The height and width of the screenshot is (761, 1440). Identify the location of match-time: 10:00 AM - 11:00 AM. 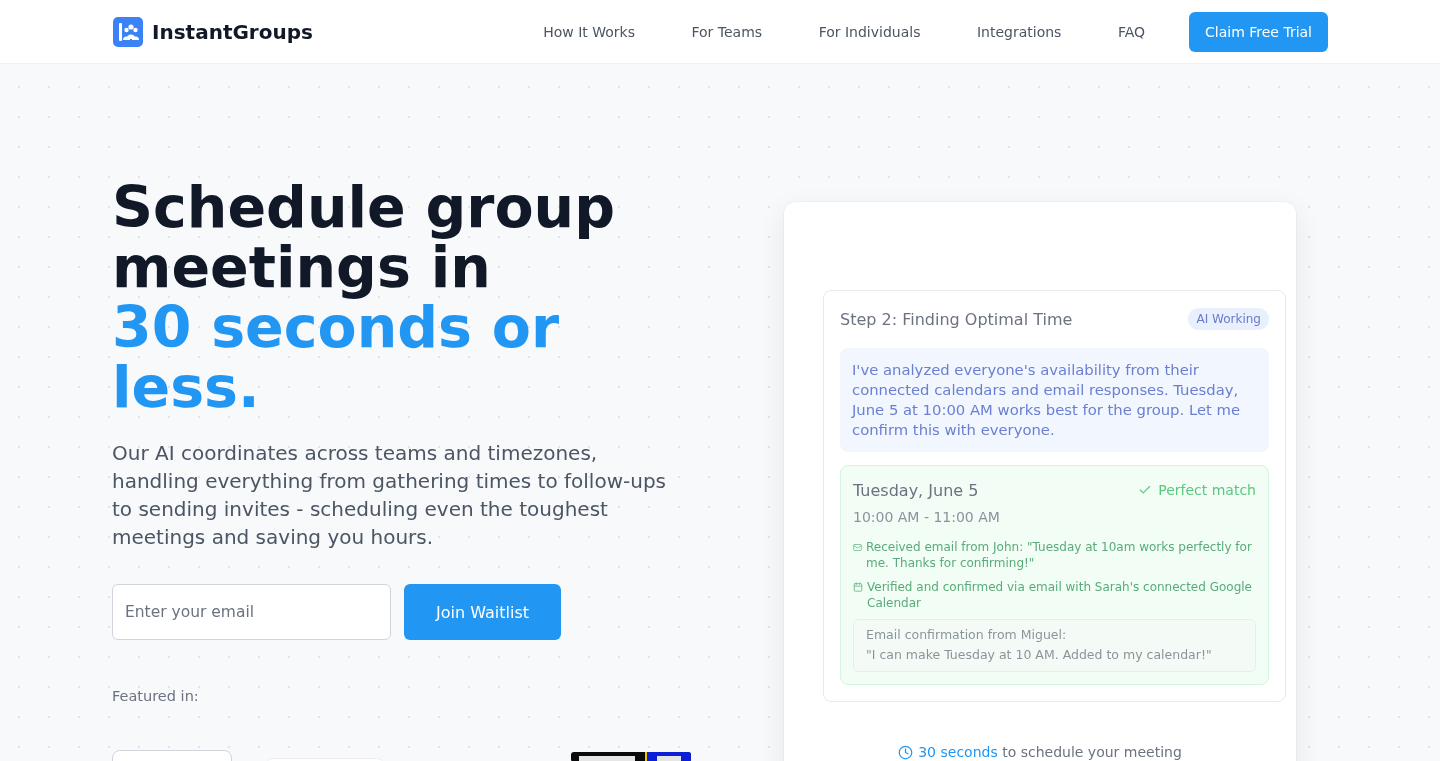
(927, 517).